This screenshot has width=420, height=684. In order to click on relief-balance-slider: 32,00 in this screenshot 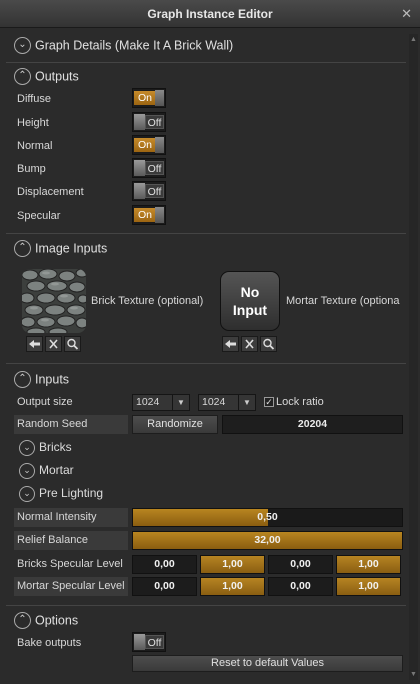, I will do `click(267, 540)`.